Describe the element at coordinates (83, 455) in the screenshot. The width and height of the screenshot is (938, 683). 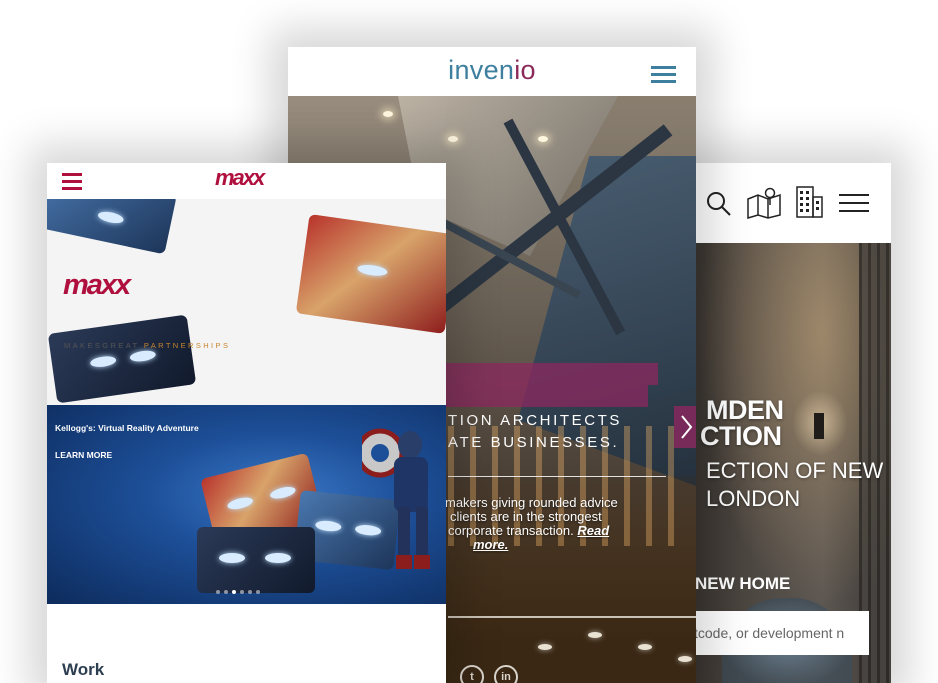
I see `learn-more-link: LEARN MORE` at that location.